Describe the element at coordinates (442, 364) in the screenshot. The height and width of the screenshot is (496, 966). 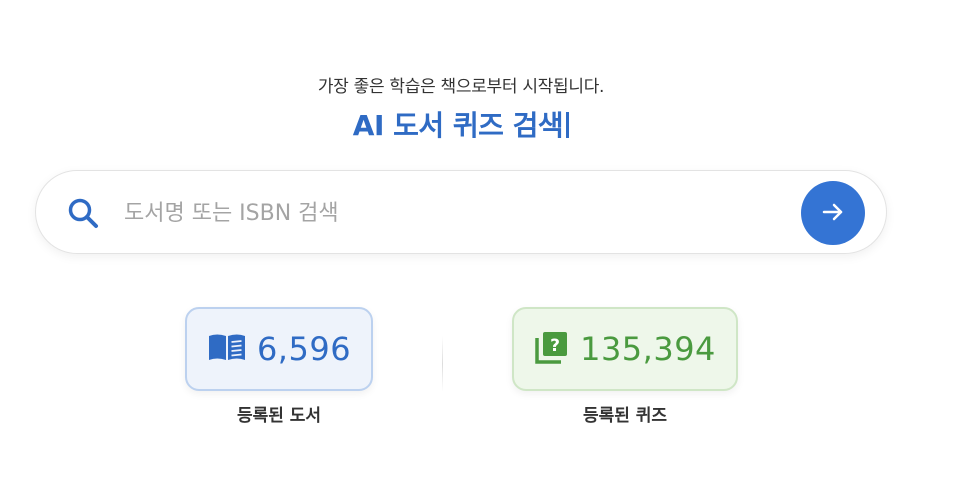
I see `stats-divider` at that location.